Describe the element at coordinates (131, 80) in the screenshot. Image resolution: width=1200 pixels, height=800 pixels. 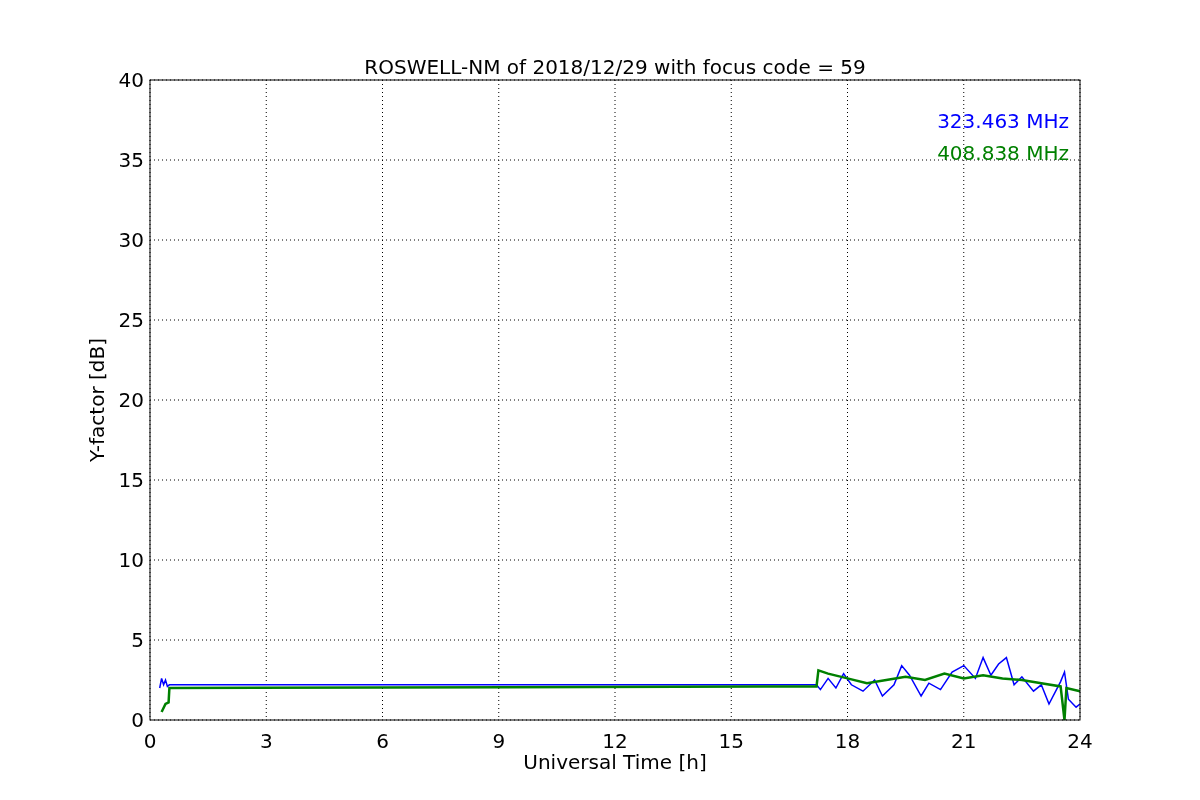
I see `y-tick-label: 40` at that location.